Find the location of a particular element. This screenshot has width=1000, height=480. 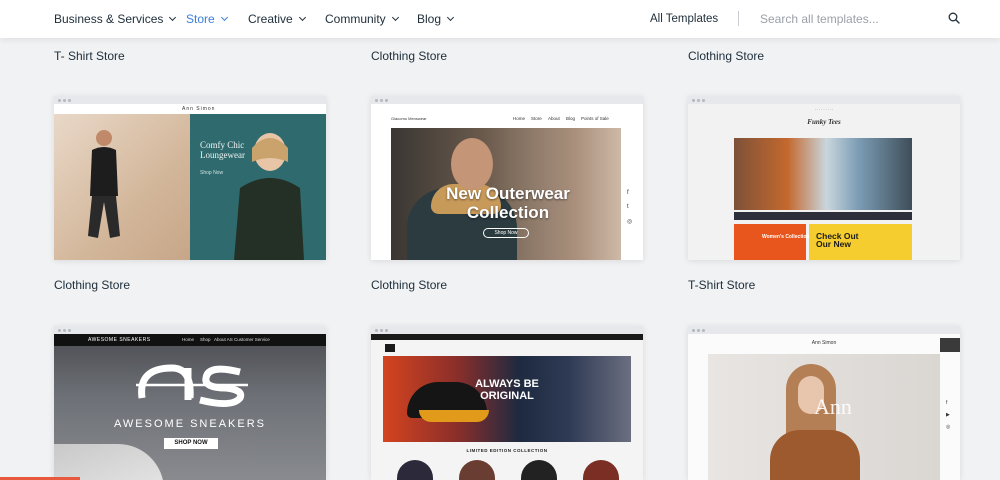

template-card-ann-simon: Ann Simon Ann f ▶ ◎ is located at coordinates (824, 403).